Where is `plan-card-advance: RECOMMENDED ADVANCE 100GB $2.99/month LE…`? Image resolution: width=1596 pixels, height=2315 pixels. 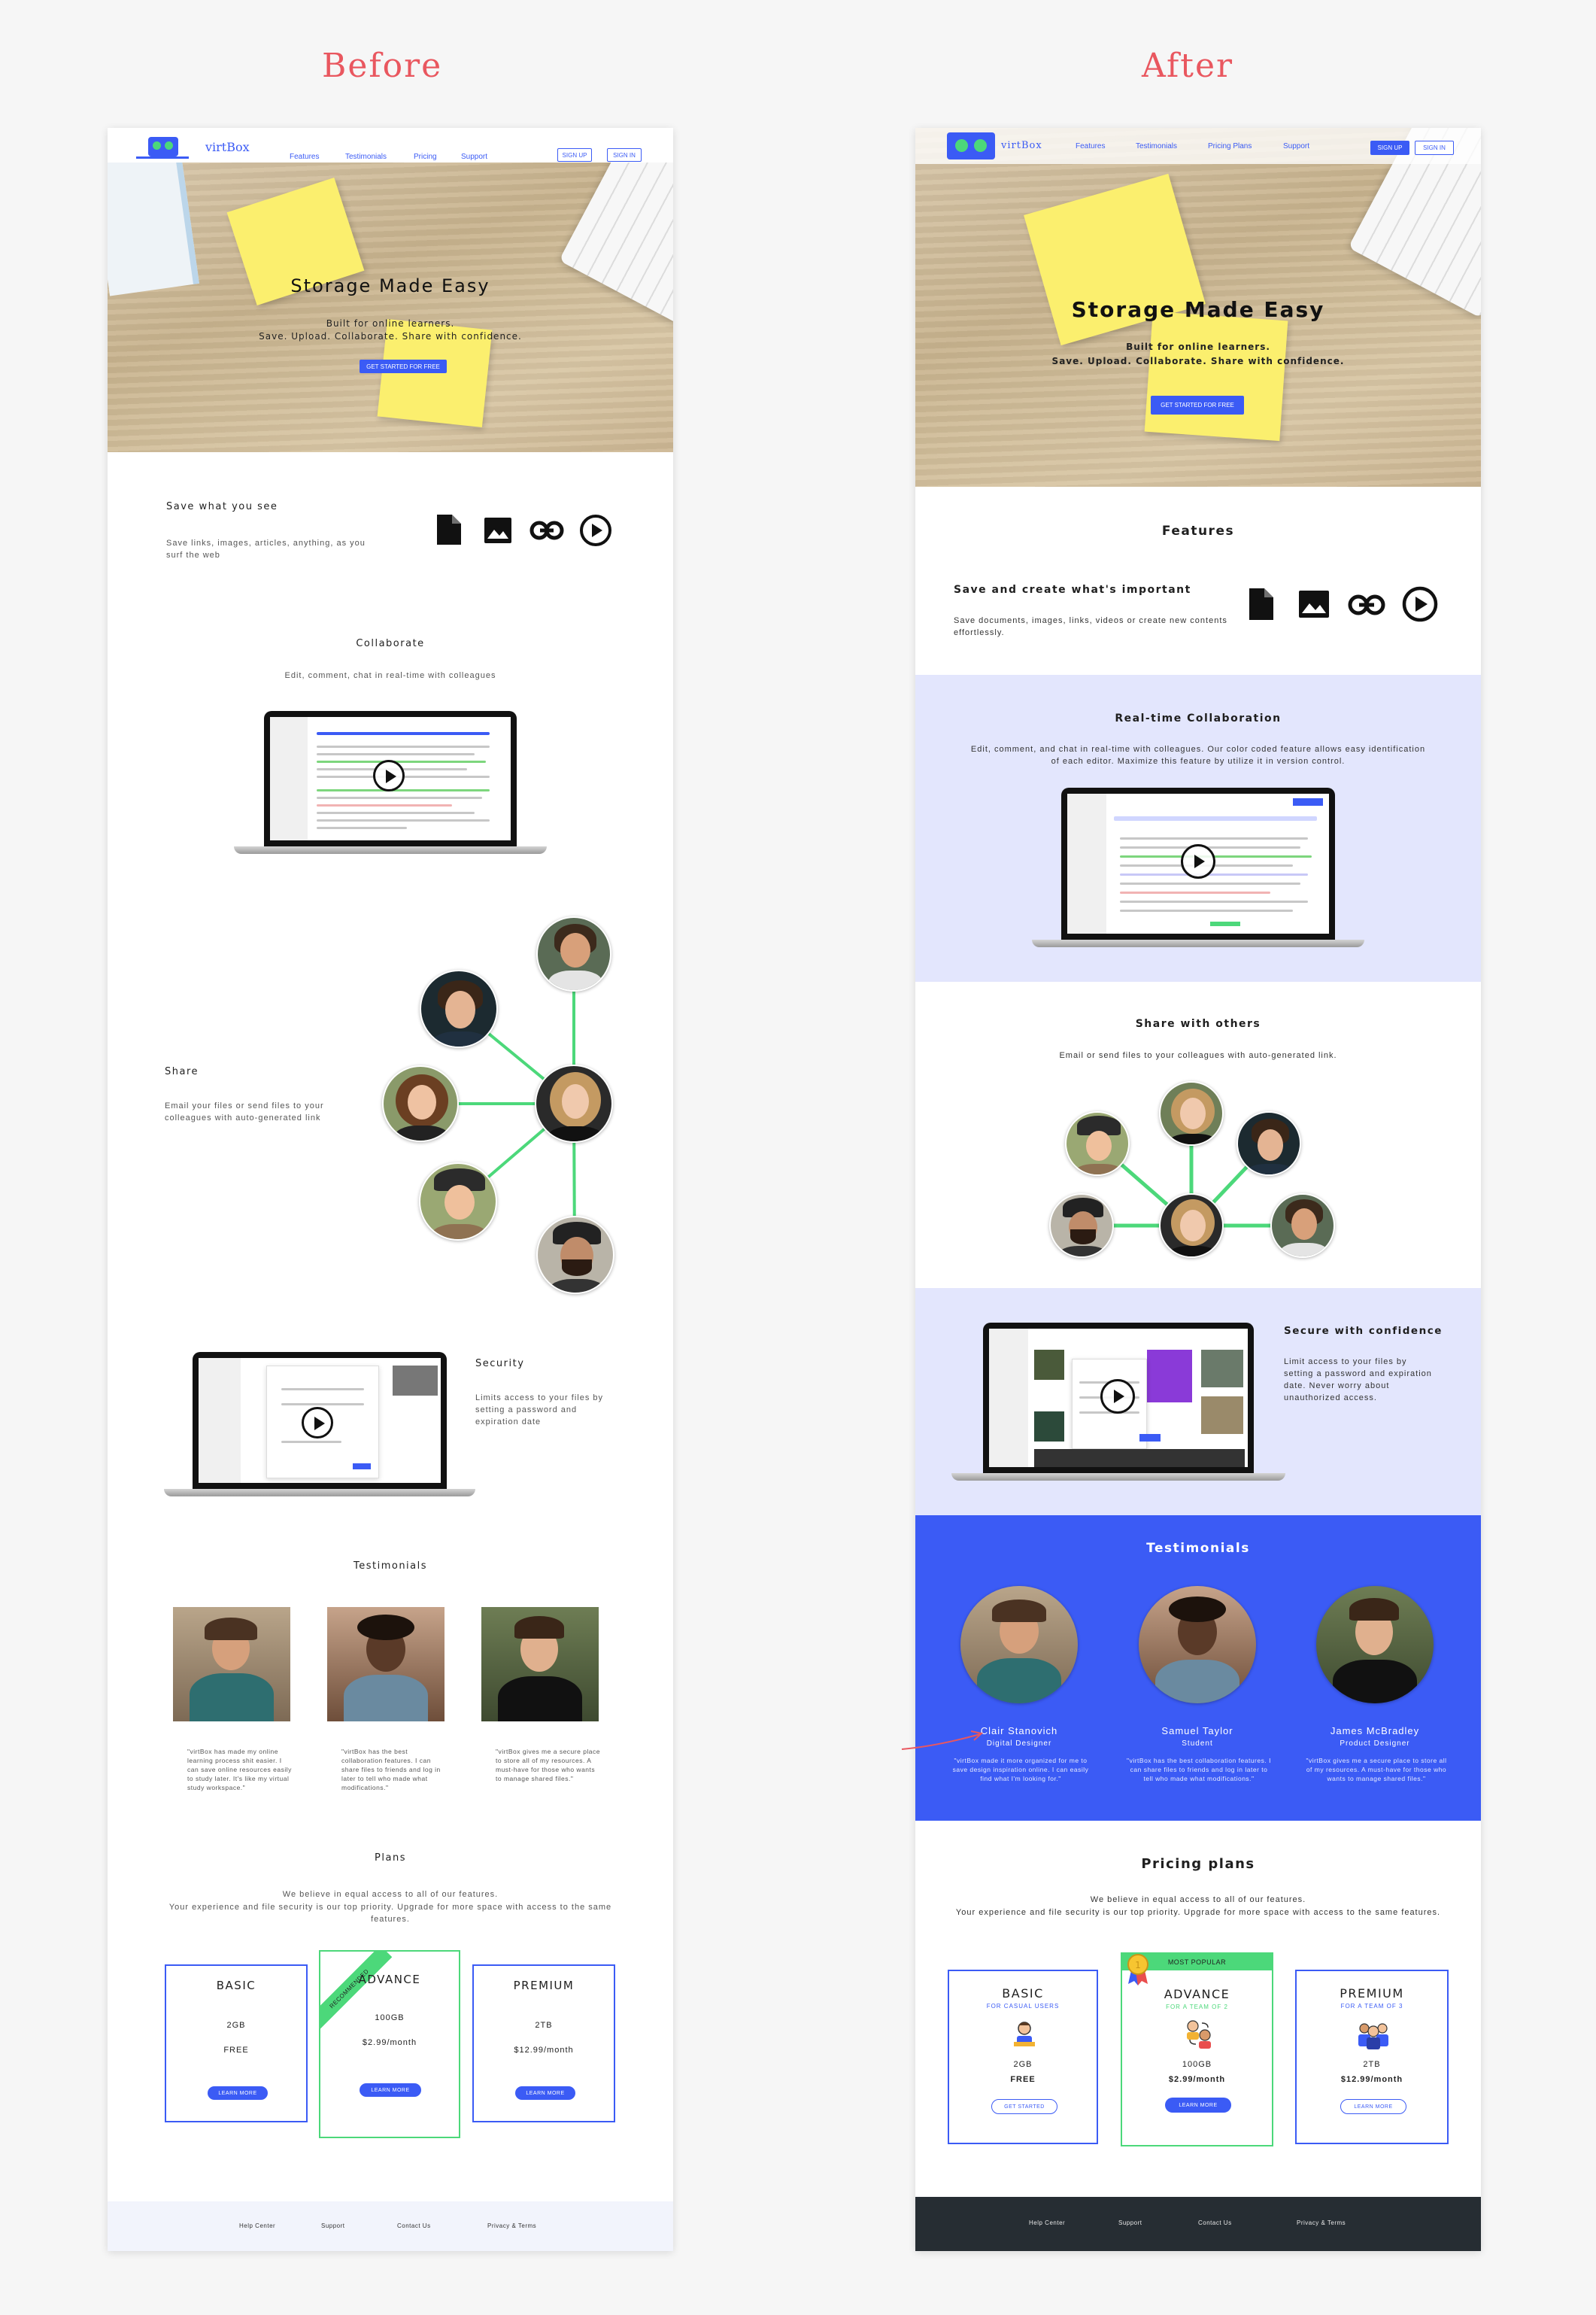
plan-card-advance: RECOMMENDED ADVANCE 100GB $2.99/month LE… is located at coordinates (389, 2044).